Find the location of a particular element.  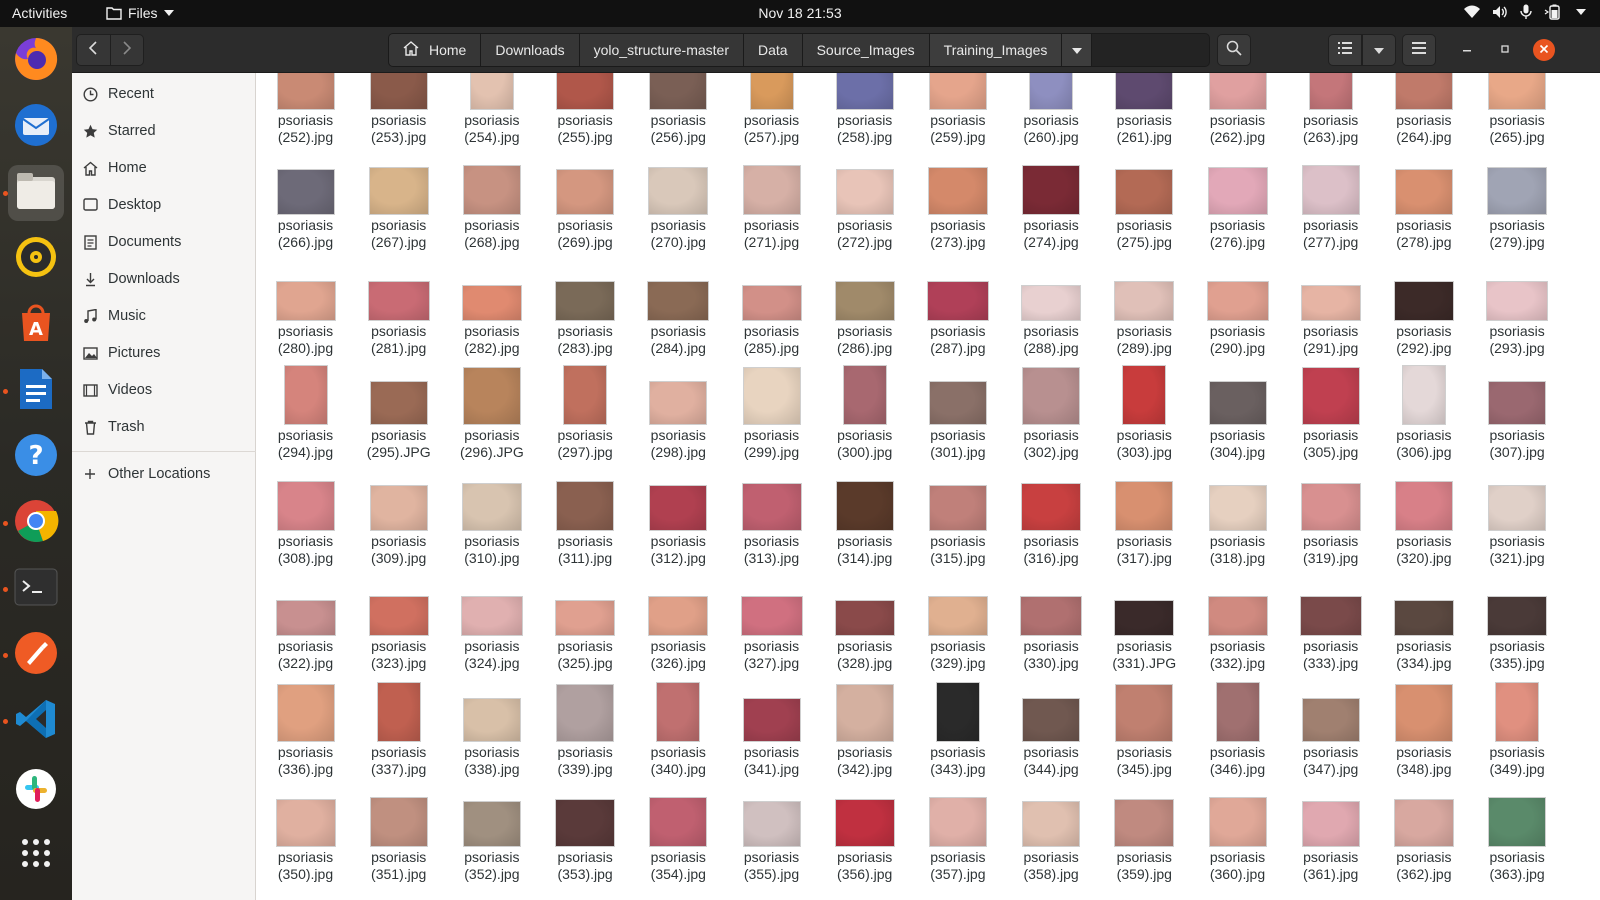

sidebar-item-trash: Trash is located at coordinates (165, 427).